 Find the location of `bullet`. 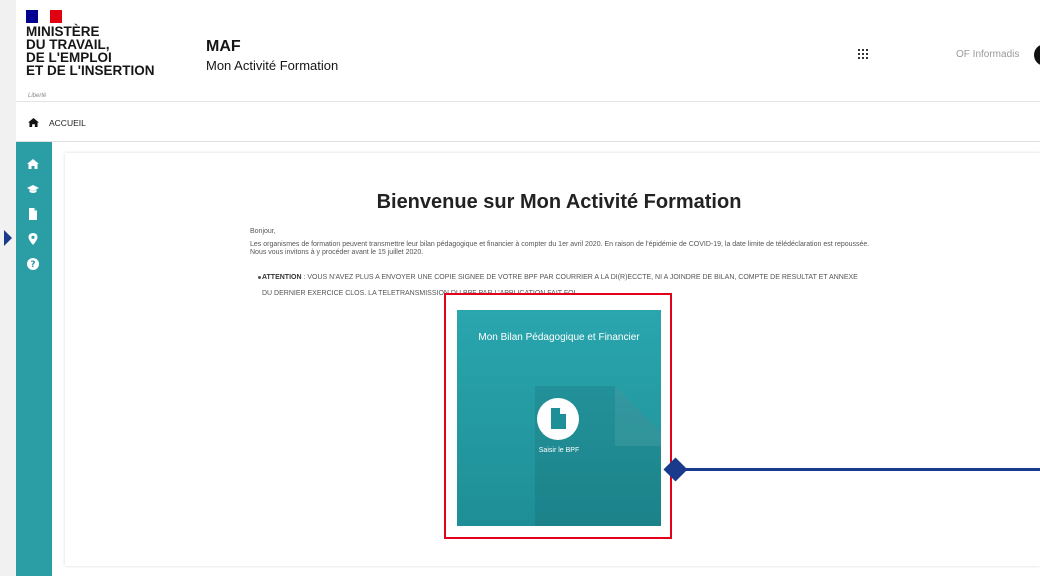

bullet is located at coordinates (259, 277).